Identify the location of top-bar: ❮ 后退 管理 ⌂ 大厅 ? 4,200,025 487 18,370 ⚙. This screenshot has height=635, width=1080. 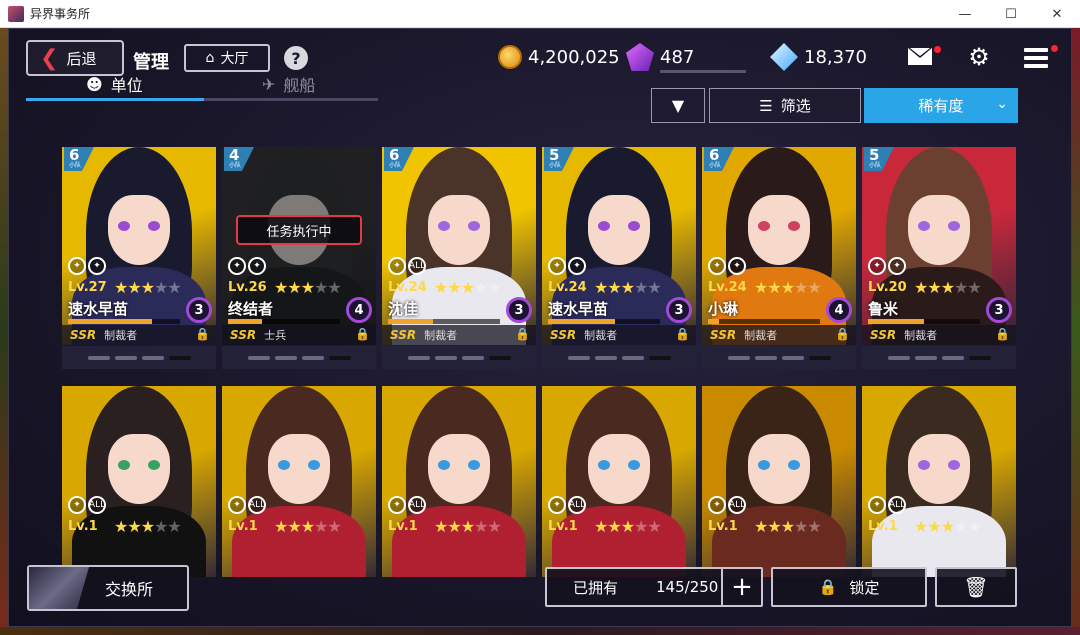
(540, 57).